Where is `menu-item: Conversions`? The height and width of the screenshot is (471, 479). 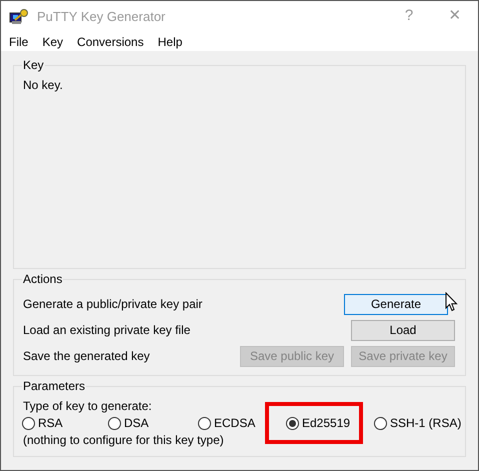
menu-item: Conversions is located at coordinates (110, 41).